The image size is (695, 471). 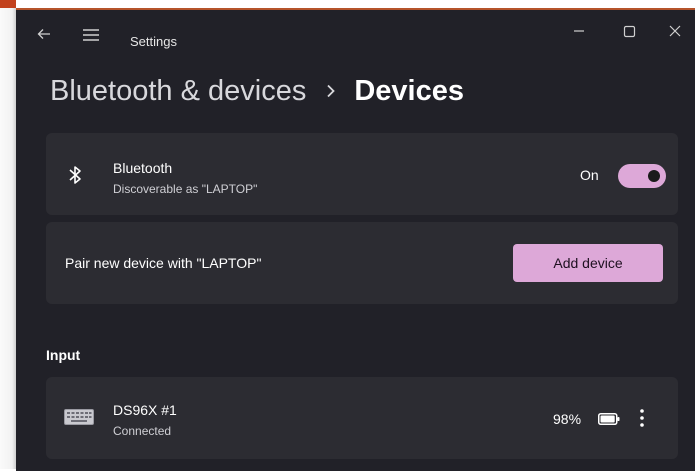 What do you see at coordinates (642, 418) in the screenshot?
I see `more-options-icon` at bounding box center [642, 418].